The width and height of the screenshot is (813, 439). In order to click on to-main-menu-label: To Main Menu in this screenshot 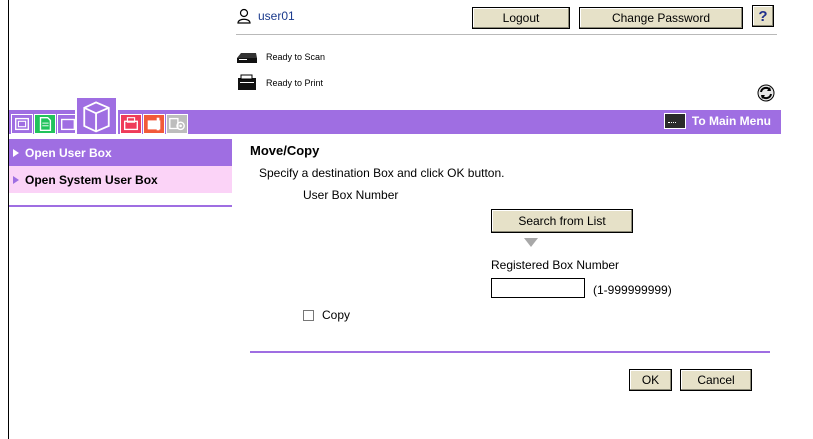, I will do `click(731, 121)`.